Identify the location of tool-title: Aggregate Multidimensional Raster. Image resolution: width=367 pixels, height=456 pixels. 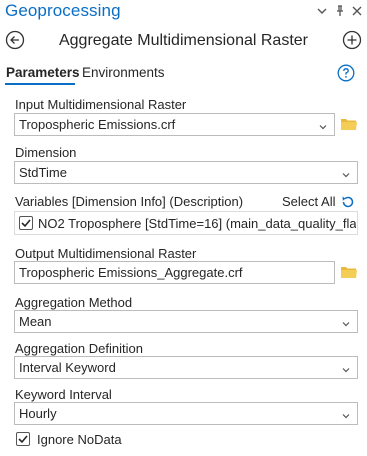
(183, 40).